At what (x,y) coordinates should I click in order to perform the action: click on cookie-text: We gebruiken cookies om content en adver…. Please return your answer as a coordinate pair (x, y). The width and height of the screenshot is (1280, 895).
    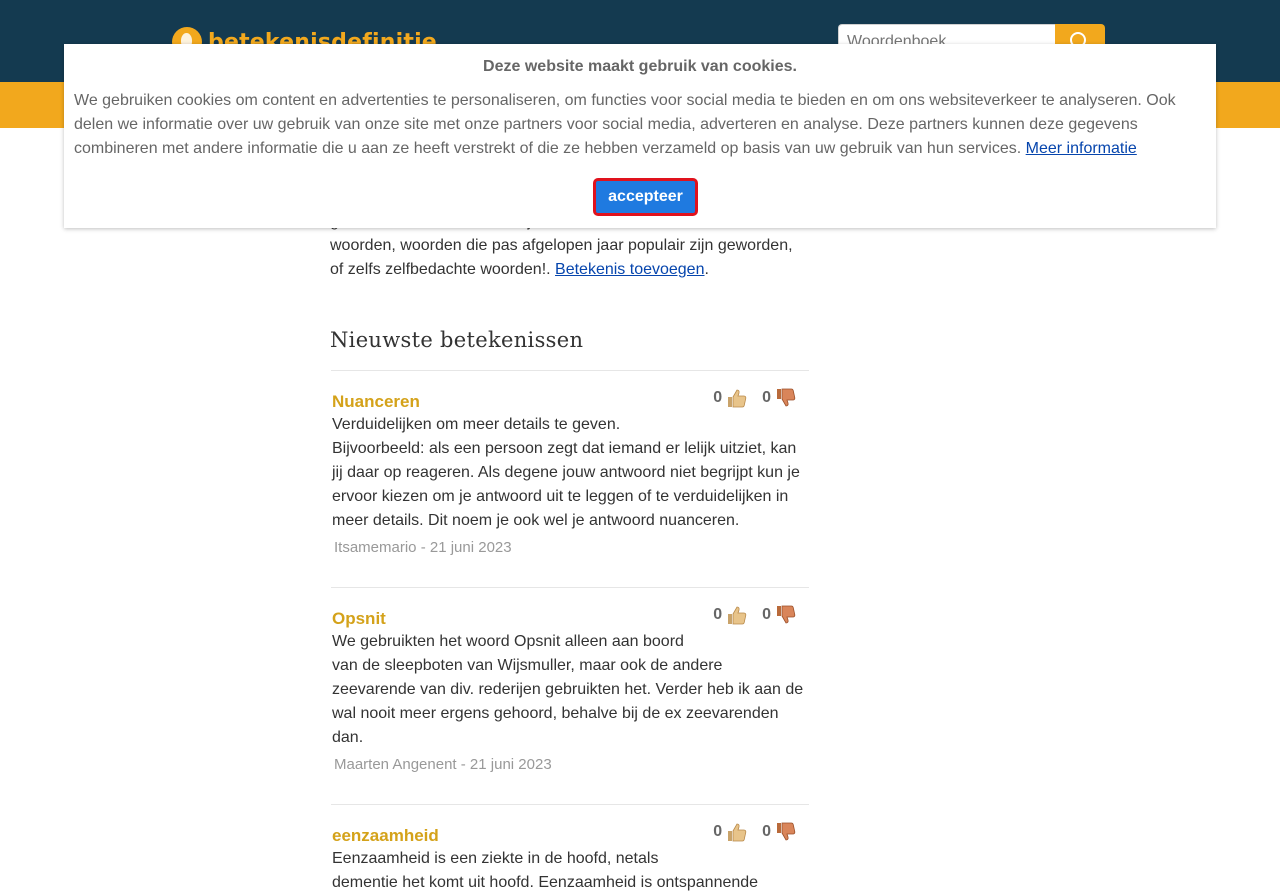
    Looking at the image, I should click on (636, 125).